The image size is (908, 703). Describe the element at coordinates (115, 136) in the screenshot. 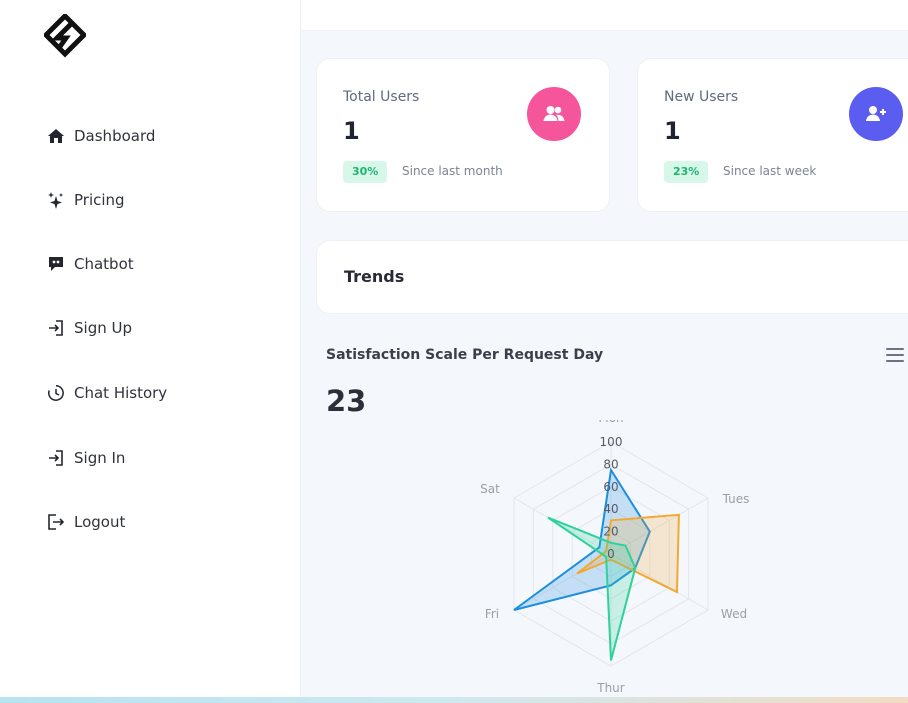

I see `nav-label: Dashboard` at that location.